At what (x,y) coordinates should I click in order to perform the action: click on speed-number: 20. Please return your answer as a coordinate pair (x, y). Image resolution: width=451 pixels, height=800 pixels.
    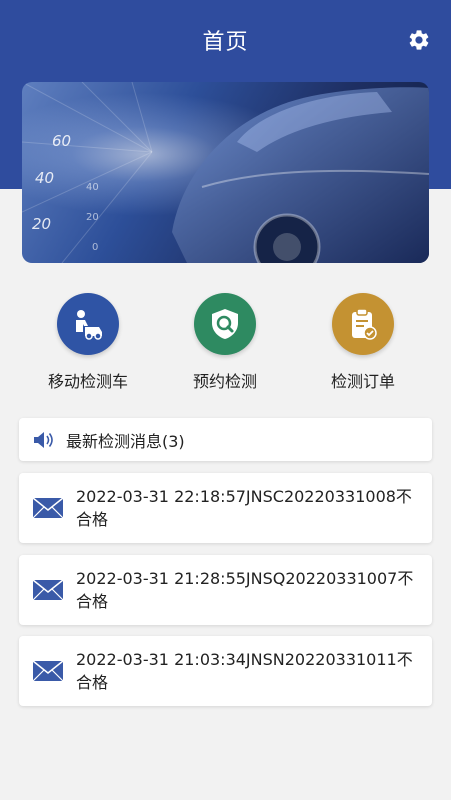
    Looking at the image, I should click on (41, 224).